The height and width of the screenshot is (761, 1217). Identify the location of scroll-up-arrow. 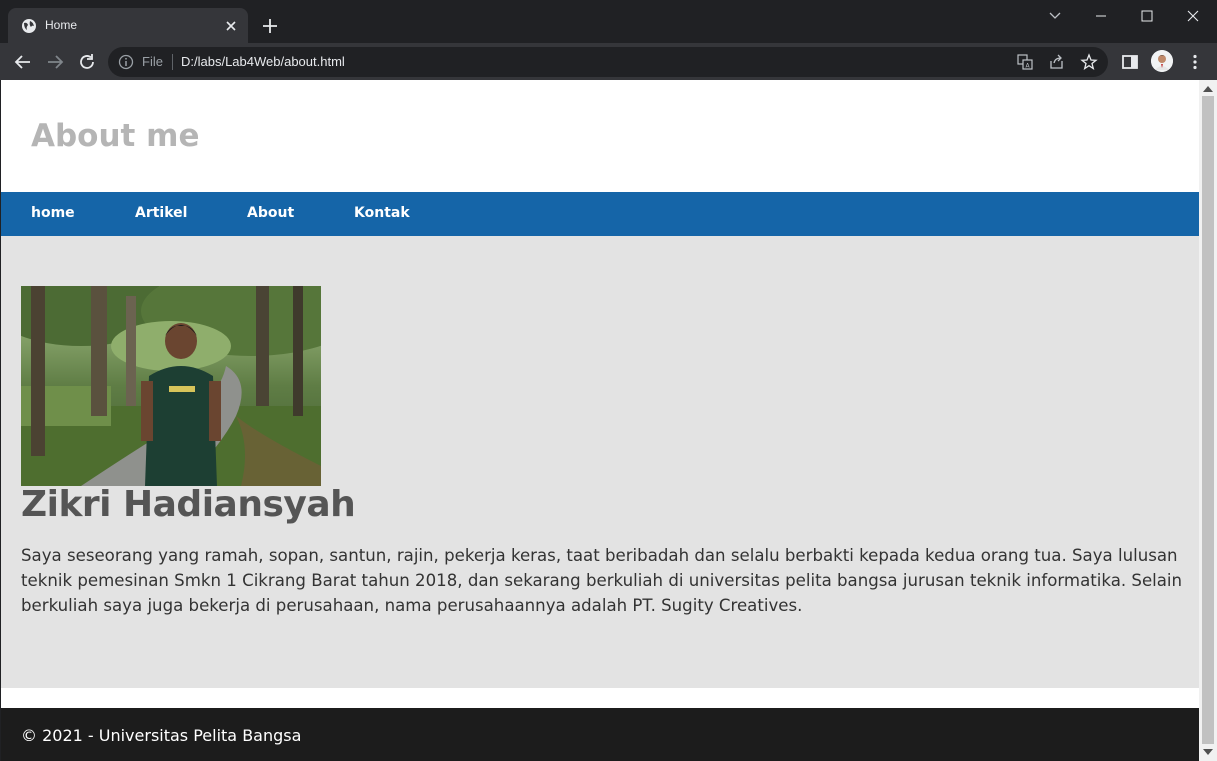
(1208, 89).